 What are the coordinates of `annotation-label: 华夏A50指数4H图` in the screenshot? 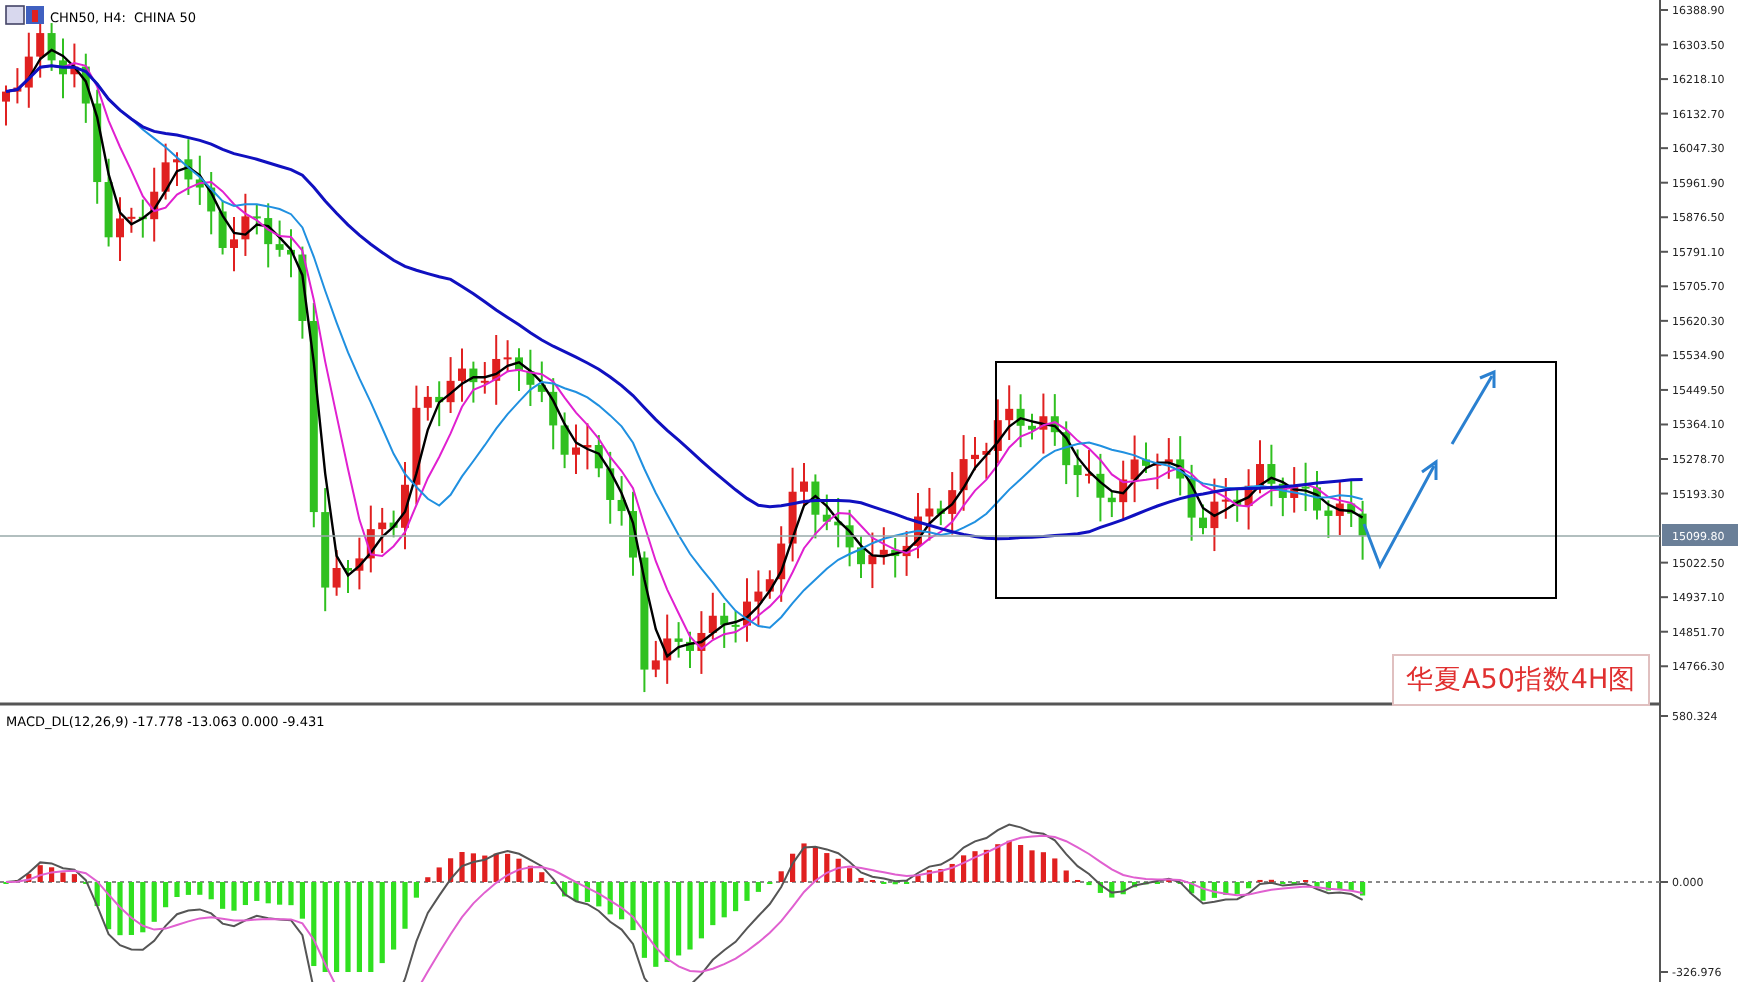 It's located at (1521, 680).